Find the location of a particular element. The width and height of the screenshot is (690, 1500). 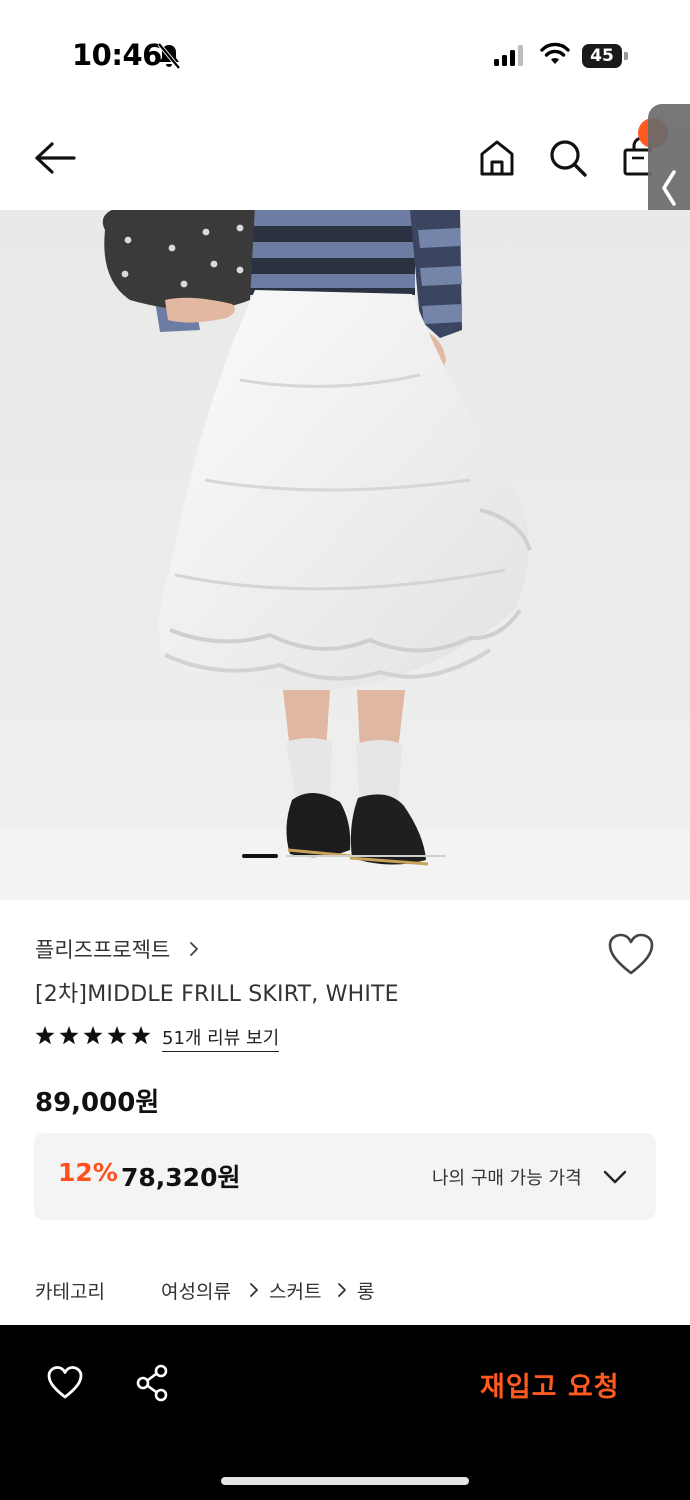

status-bar: 10:46 45 is located at coordinates (345, 55).